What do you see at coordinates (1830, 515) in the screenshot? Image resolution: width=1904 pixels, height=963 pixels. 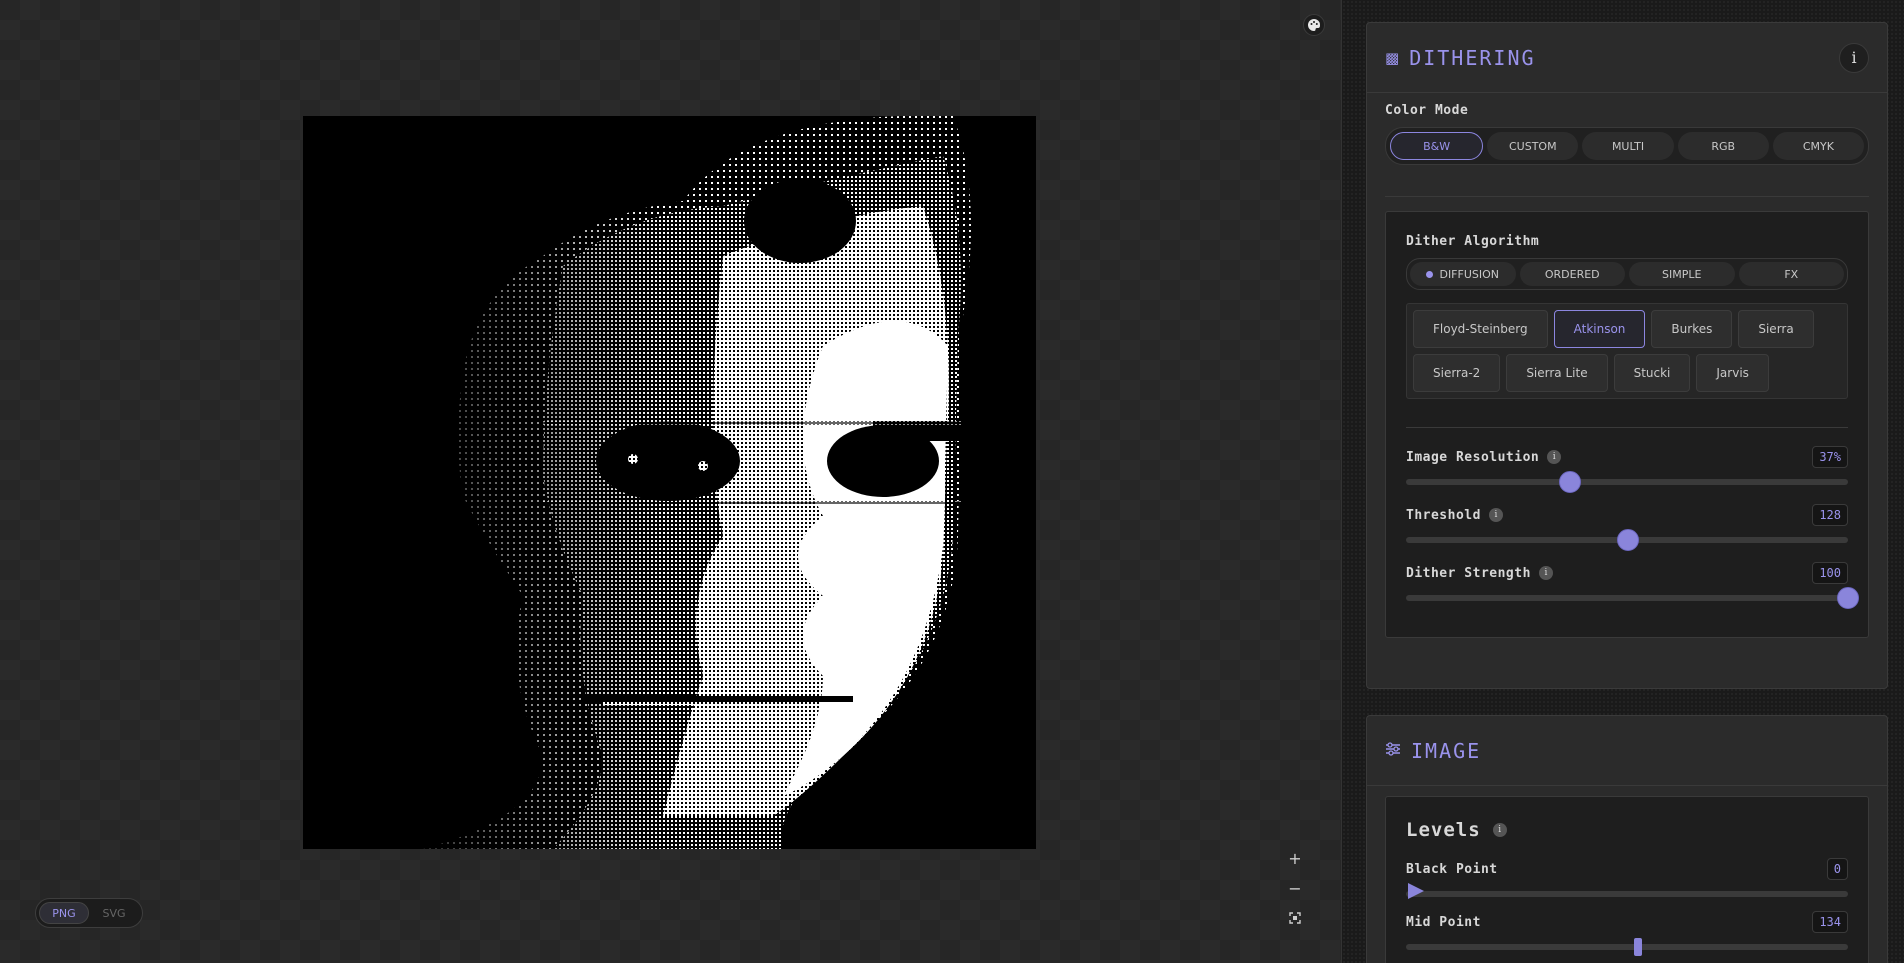 I see `threshold-value: 128` at bounding box center [1830, 515].